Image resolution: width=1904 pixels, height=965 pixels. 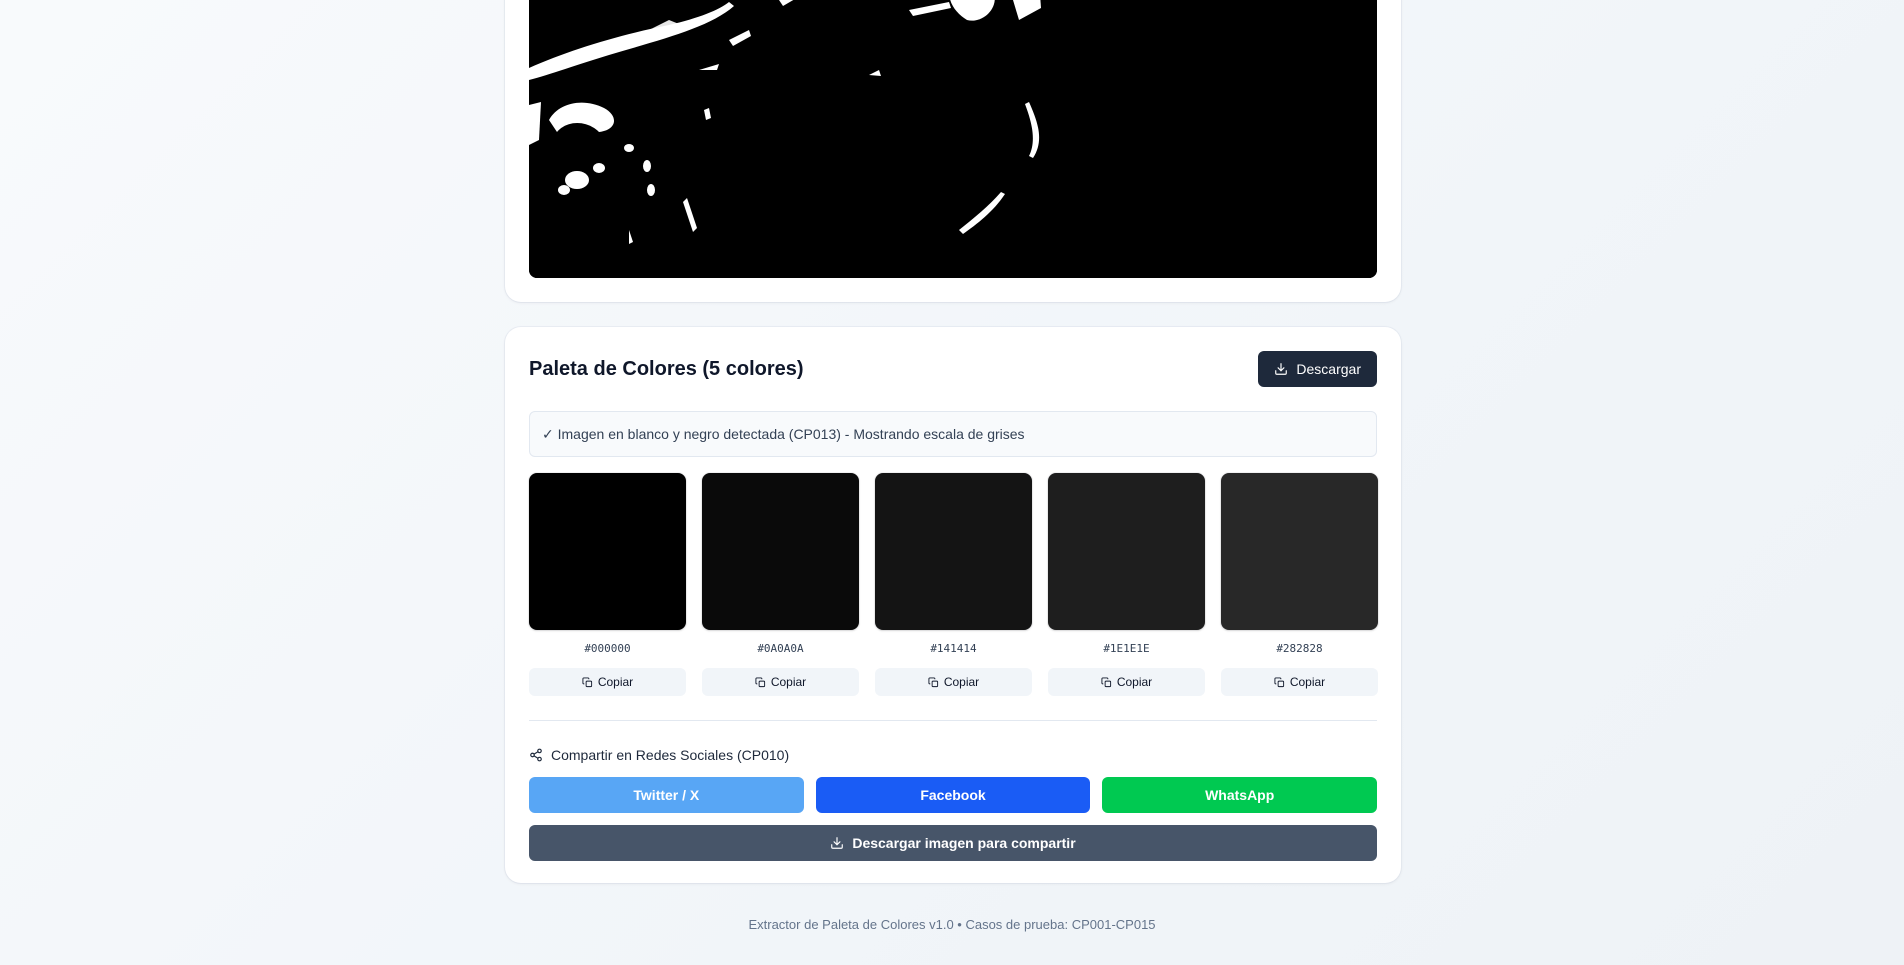 I want to click on bw-image, so click(x=953, y=139).